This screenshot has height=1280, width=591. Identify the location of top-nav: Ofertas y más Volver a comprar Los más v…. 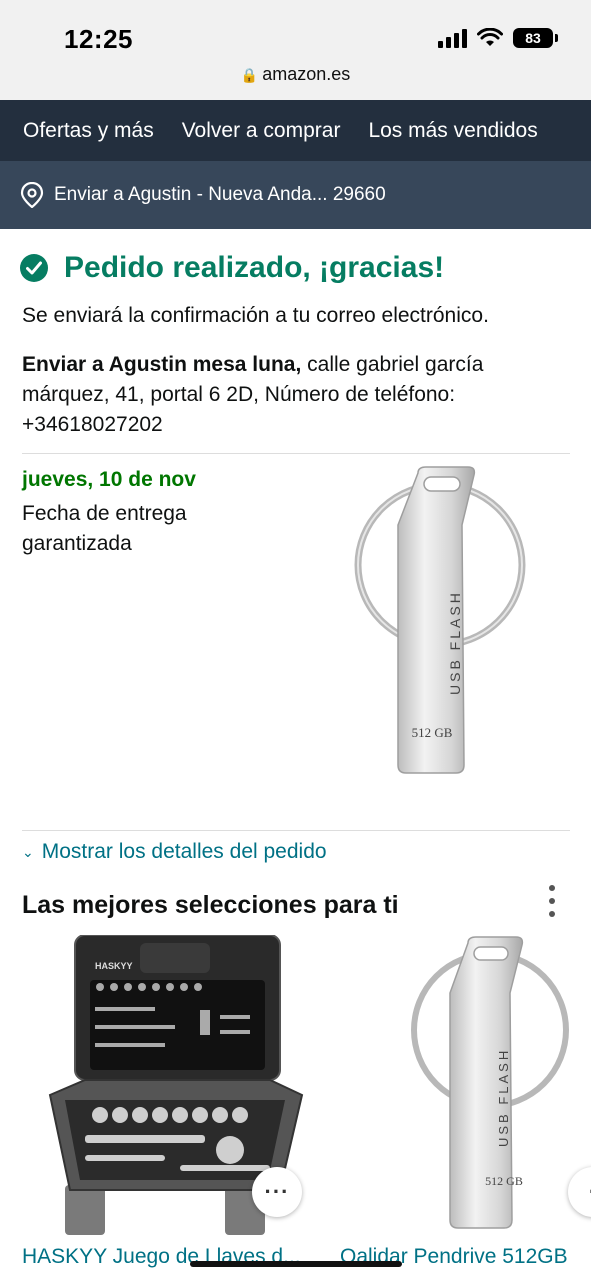
(295, 130).